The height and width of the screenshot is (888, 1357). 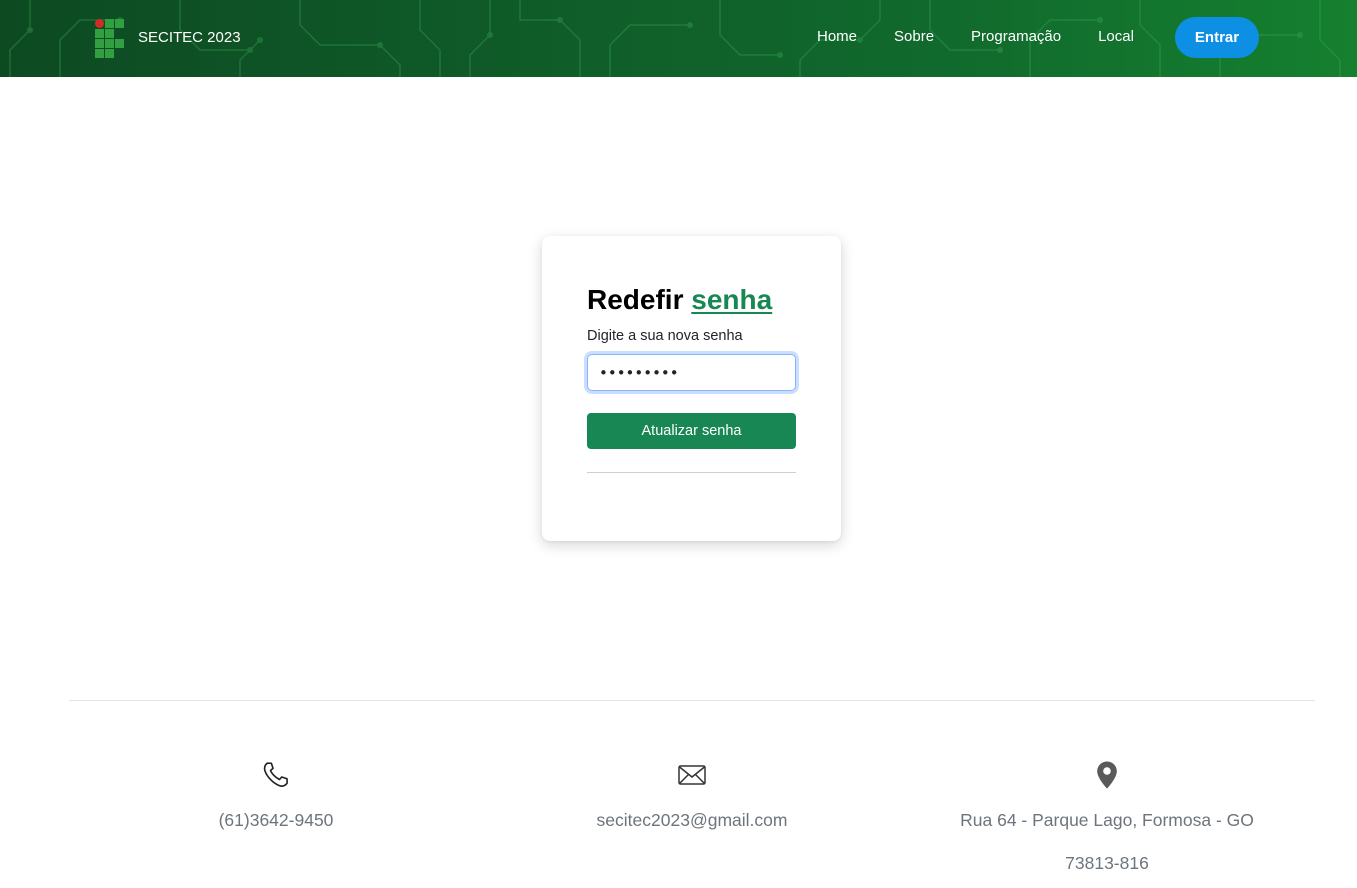 I want to click on footer-email: secitec2023@gmail.com, so click(x=692, y=795).